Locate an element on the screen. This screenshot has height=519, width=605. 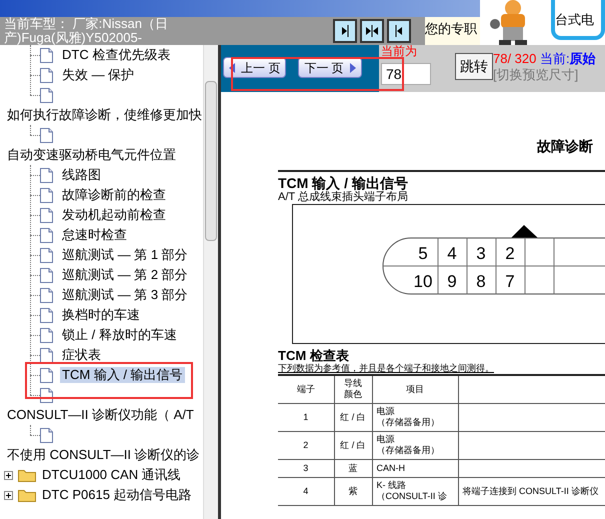
pin-number: 3 is located at coordinates (481, 253).